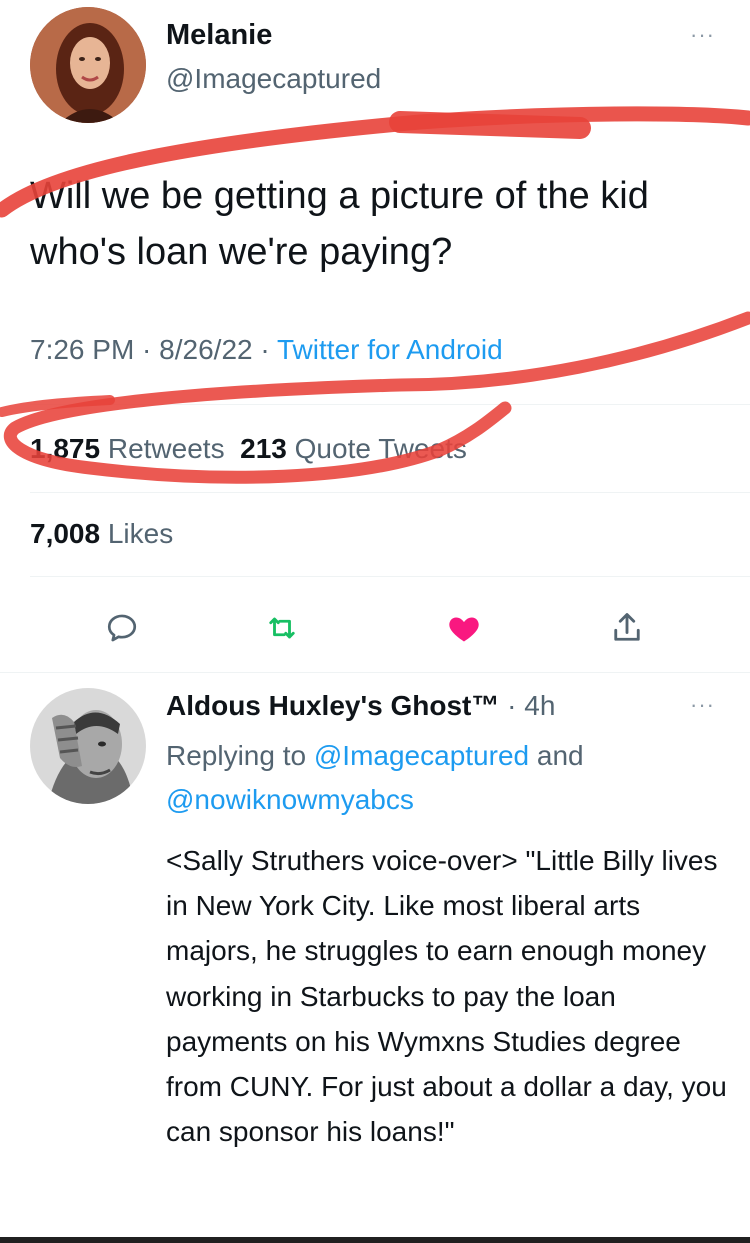  Describe the element at coordinates (219, 35) in the screenshot. I see `author-name: Melanie` at that location.